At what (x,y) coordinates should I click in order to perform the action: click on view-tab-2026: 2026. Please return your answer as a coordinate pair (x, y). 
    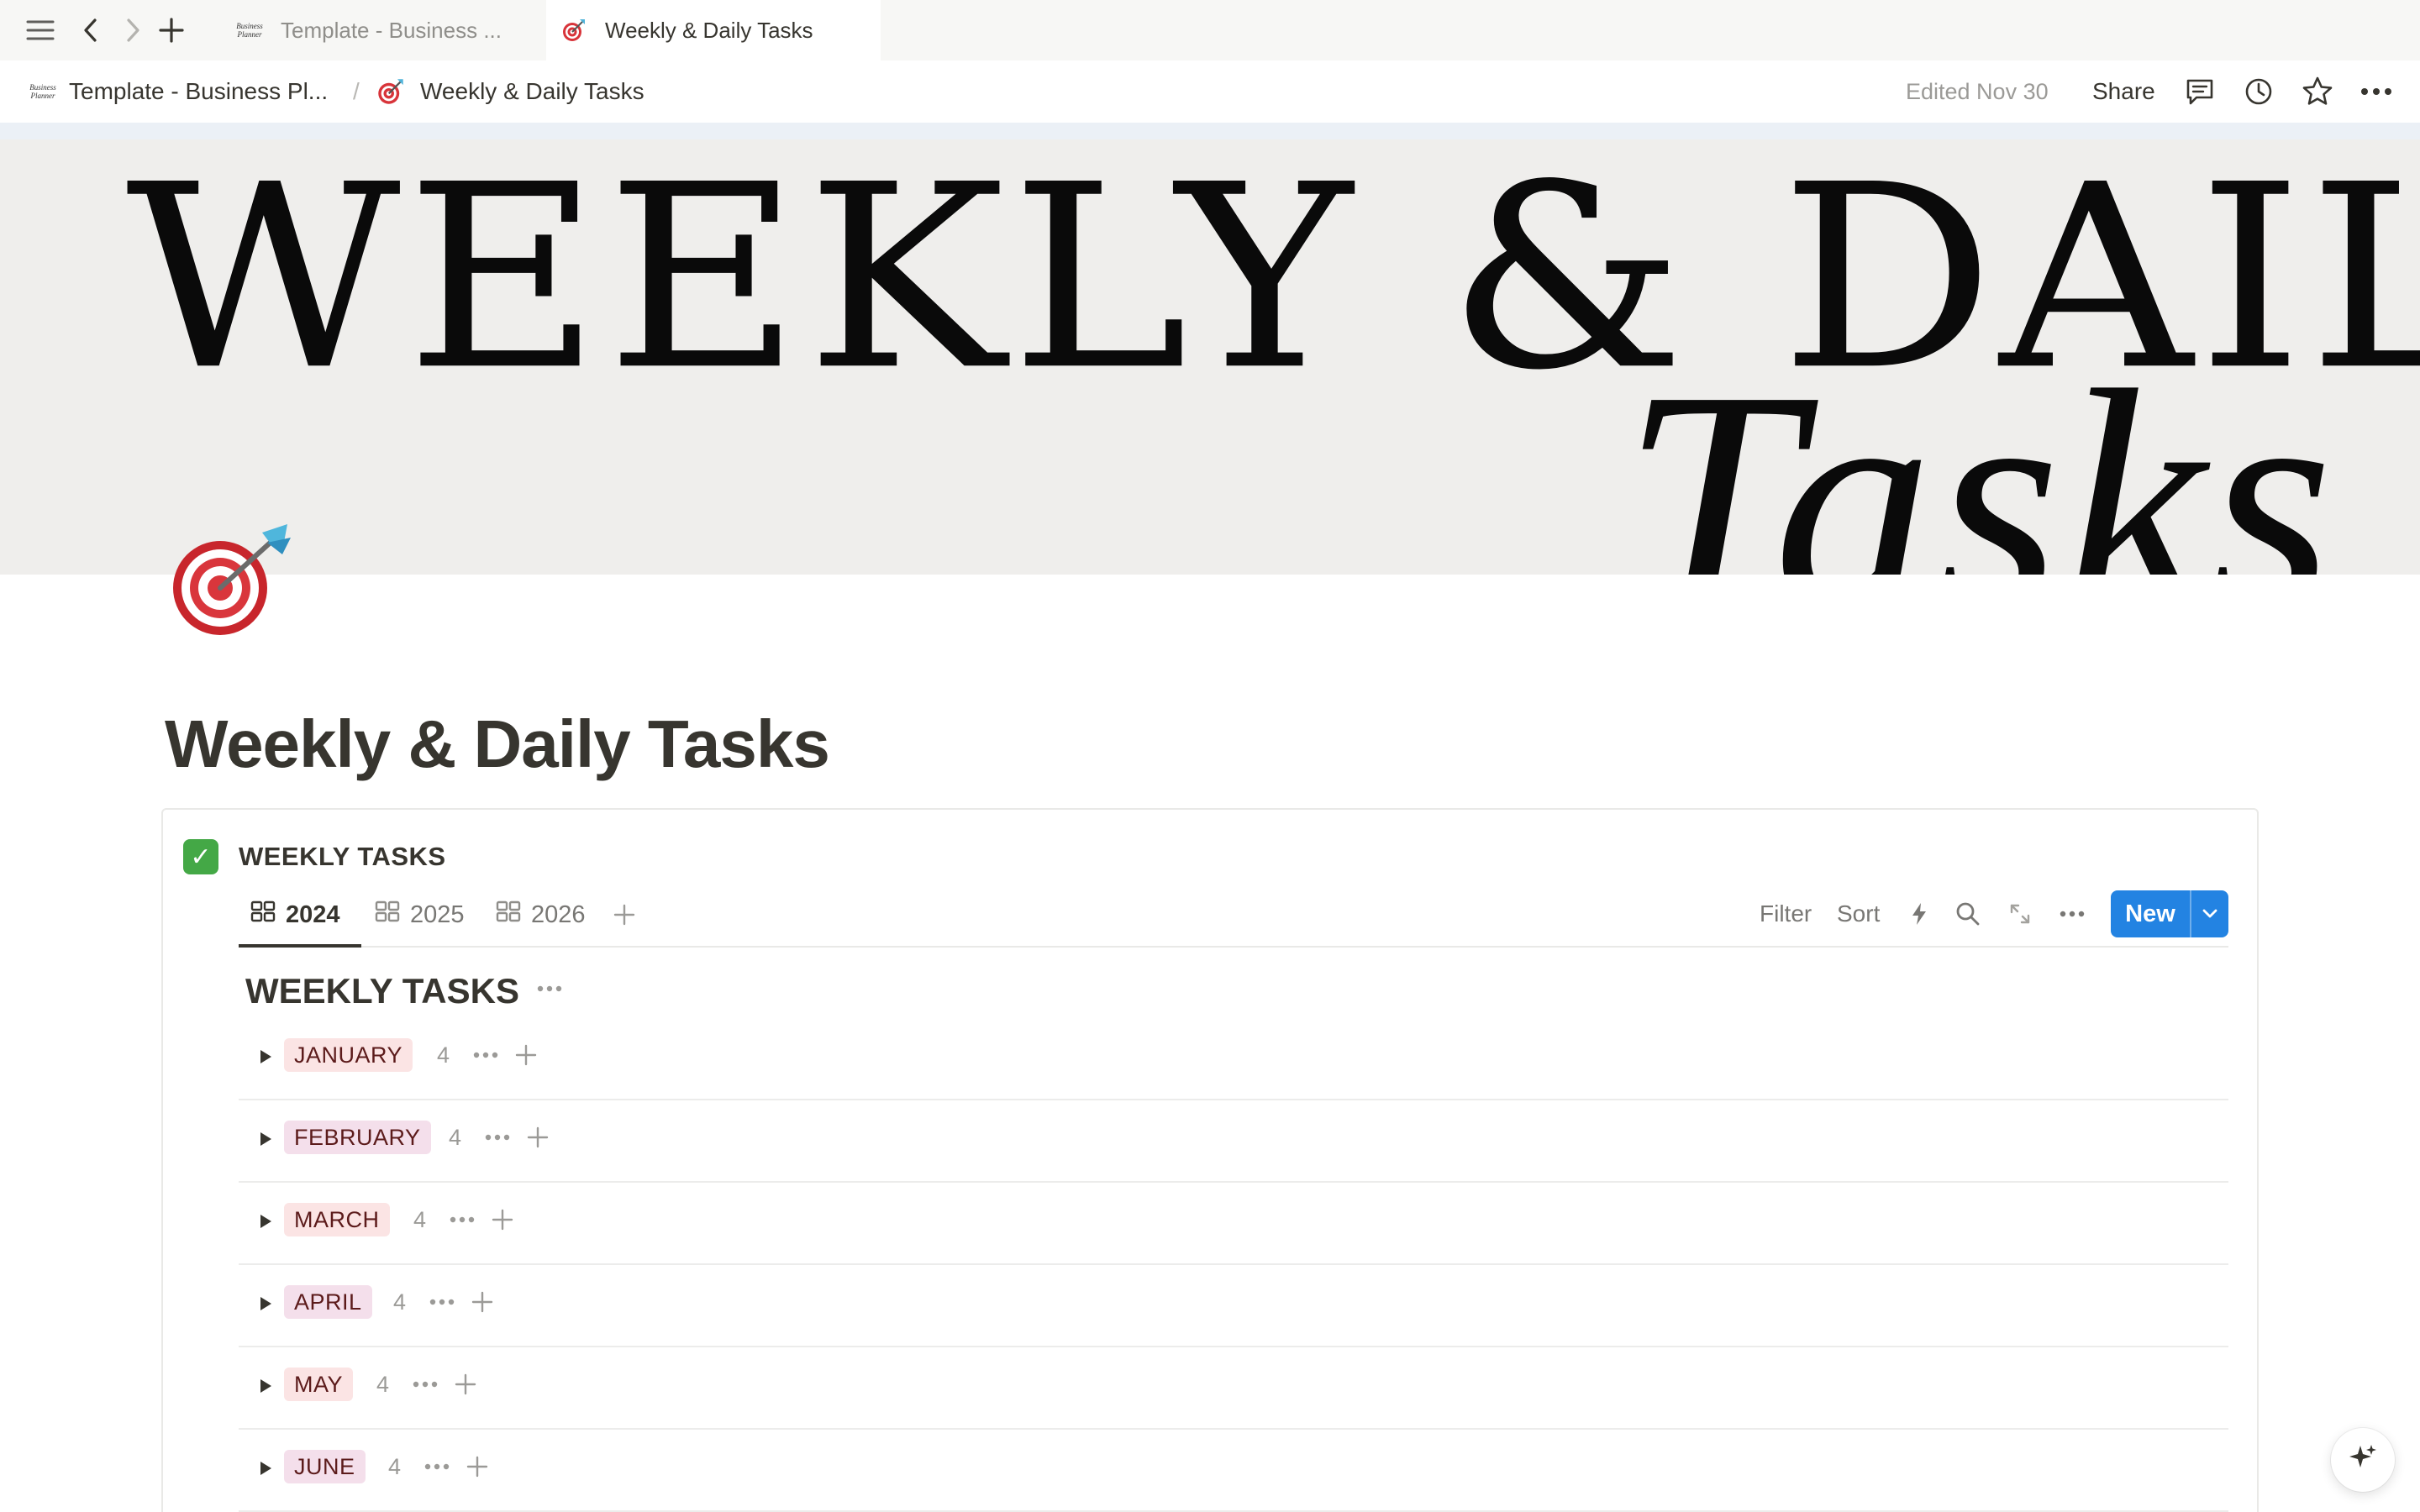
    Looking at the image, I should click on (541, 915).